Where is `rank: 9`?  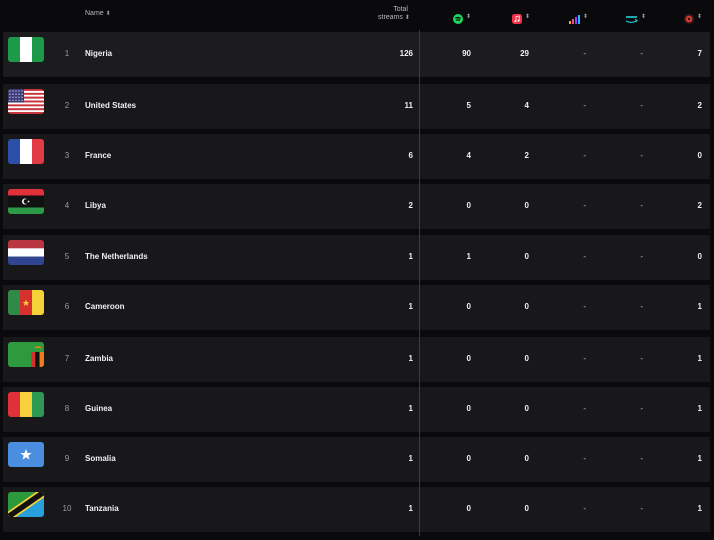 rank: 9 is located at coordinates (67, 458).